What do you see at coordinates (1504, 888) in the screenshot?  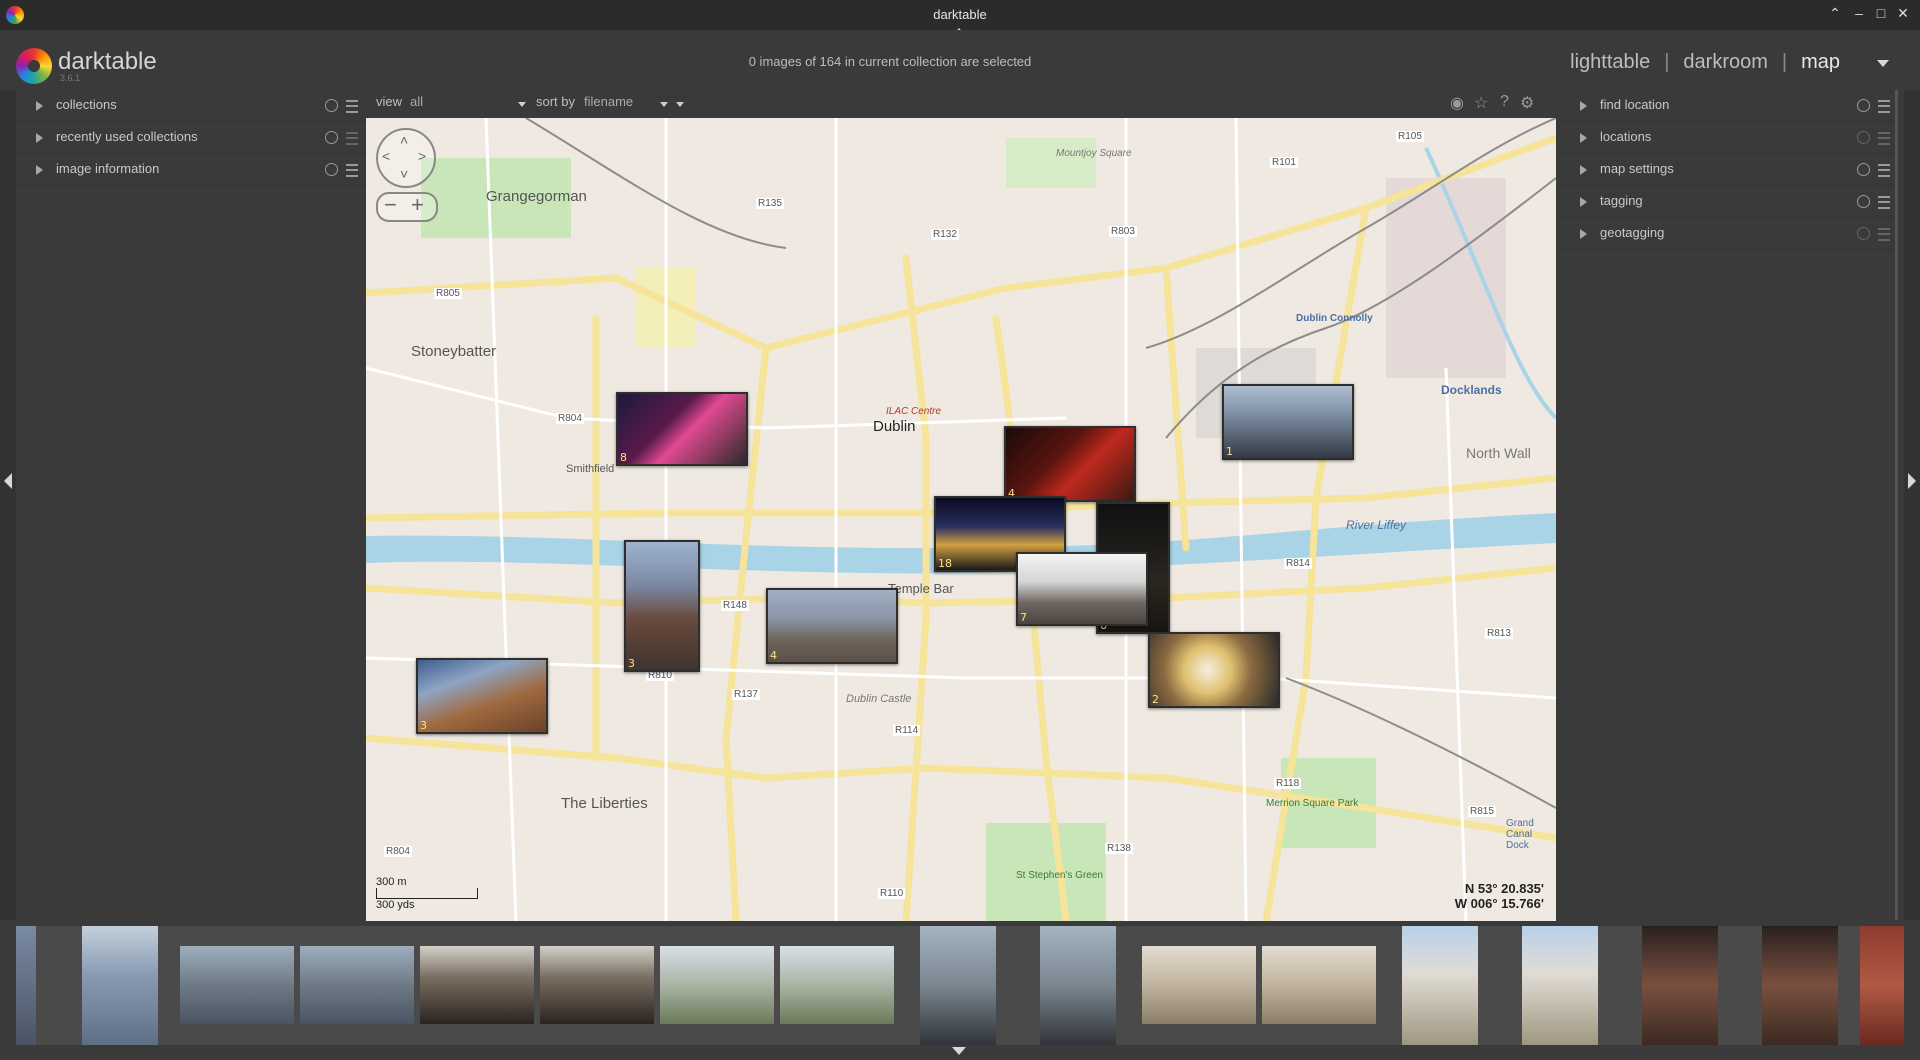 I see `coordinate-lat: N 53° 20.835'` at bounding box center [1504, 888].